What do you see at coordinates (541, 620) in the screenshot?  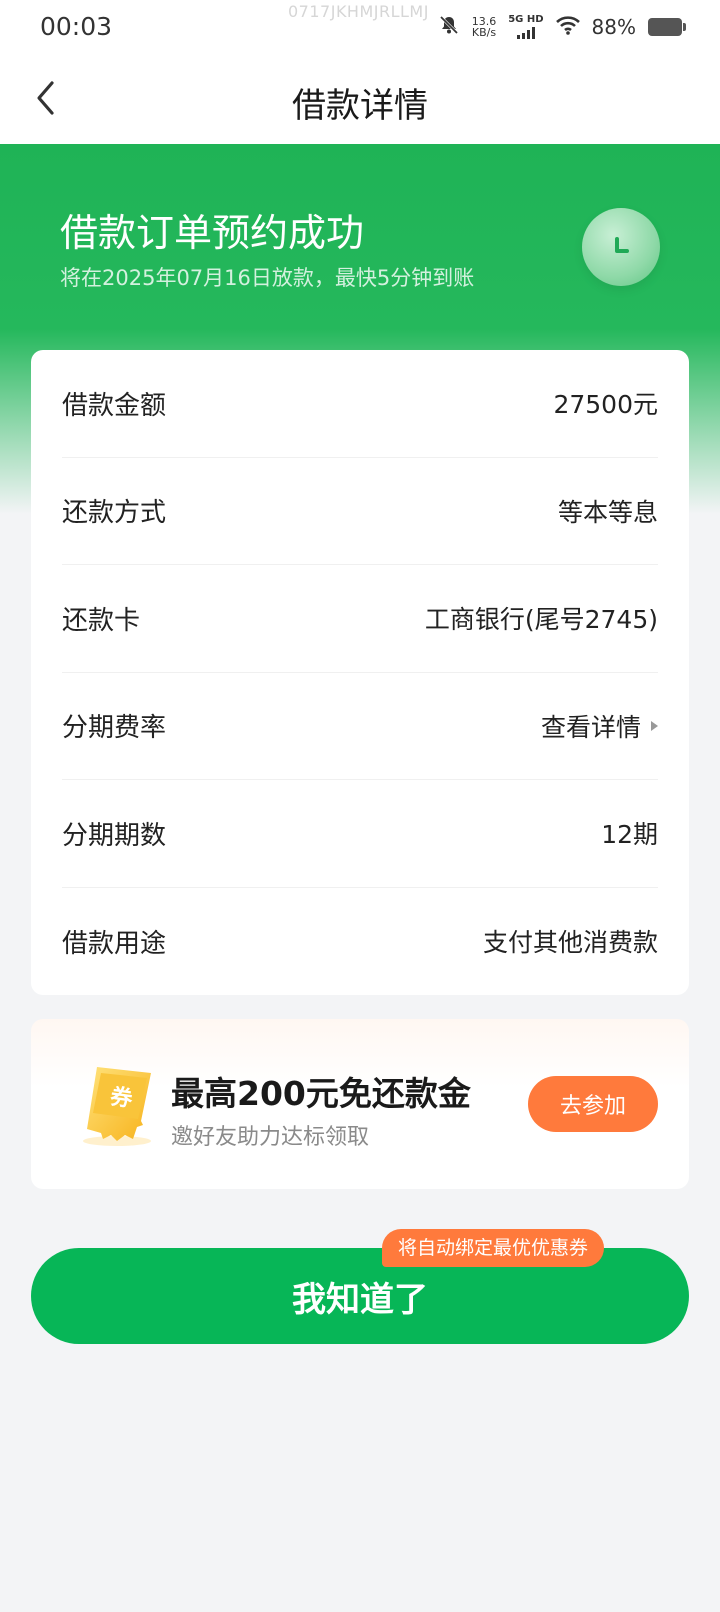 I see `detail-value: 工商银行(尾号2745)` at bounding box center [541, 620].